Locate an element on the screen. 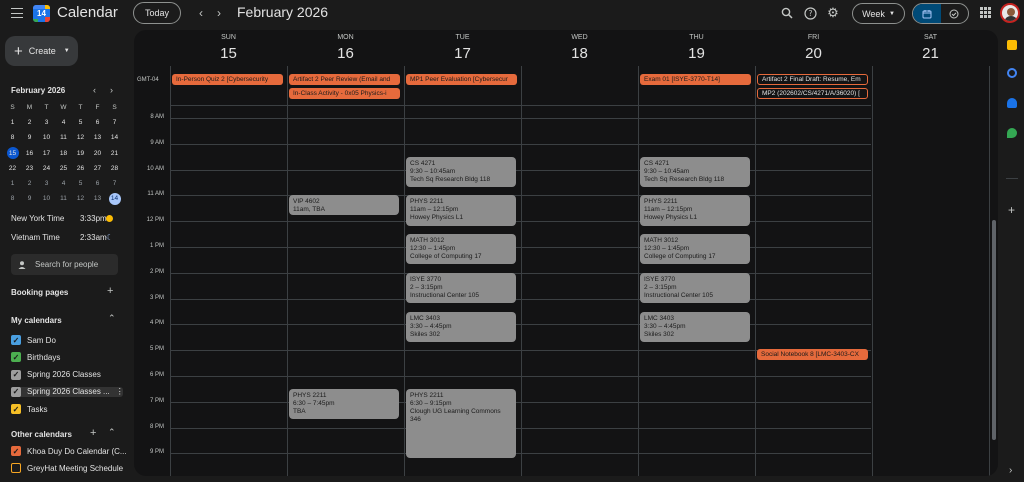 The width and height of the screenshot is (1024, 482). more-options-icon: ⋮ is located at coordinates (121, 391).